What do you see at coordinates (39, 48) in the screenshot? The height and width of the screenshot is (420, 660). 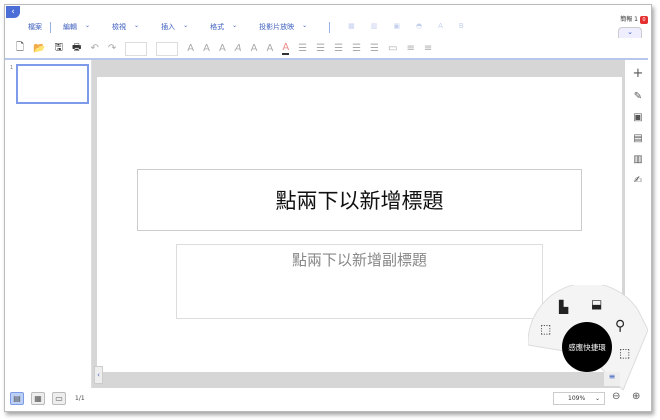 I see `open-folder-icon: 📂` at bounding box center [39, 48].